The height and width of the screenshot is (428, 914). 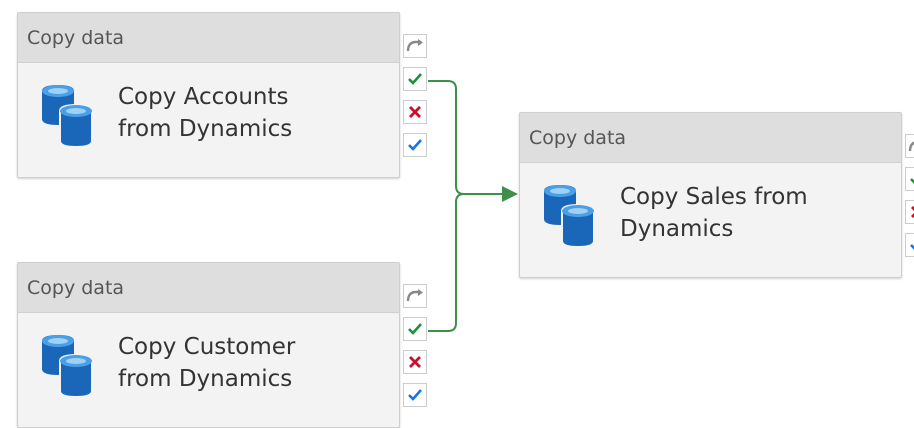 What do you see at coordinates (714, 213) in the screenshot?
I see `activity-name: Copy Sales from Dynamics` at bounding box center [714, 213].